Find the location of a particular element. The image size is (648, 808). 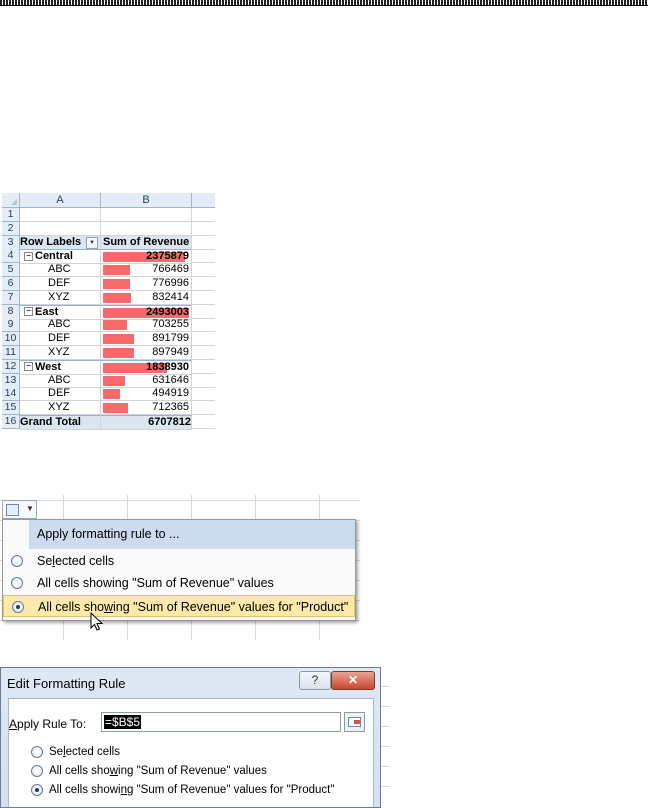

row-number: 14 is located at coordinates (11, 394).